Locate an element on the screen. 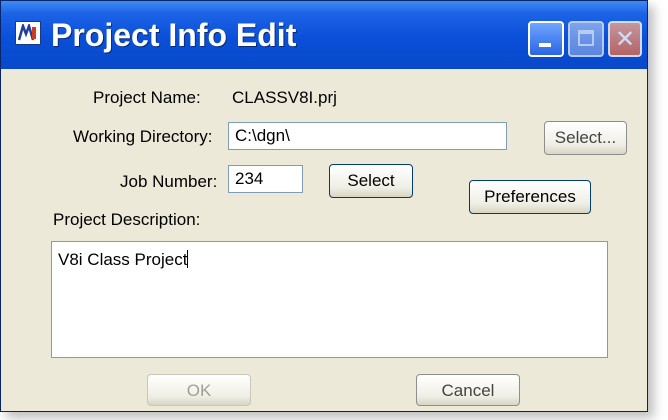 The width and height of the screenshot is (668, 420). project-description-text: V8i Class Project is located at coordinates (123, 259).